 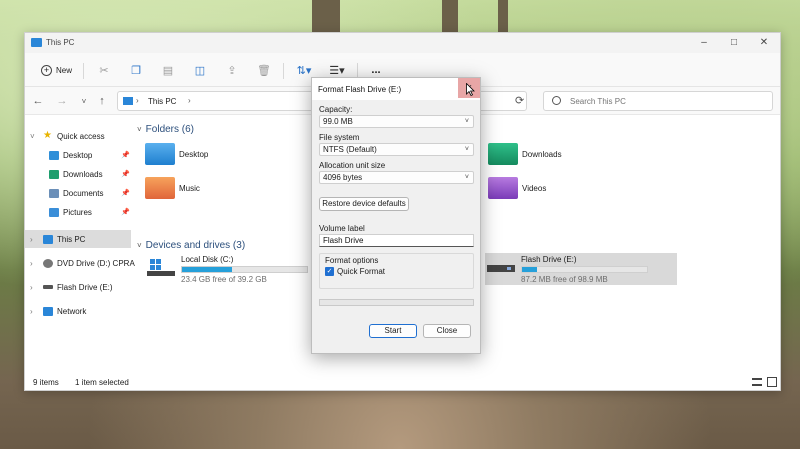 What do you see at coordinates (78, 155) in the screenshot?
I see `sidebar-item-desktop: Desktop 📌` at bounding box center [78, 155].